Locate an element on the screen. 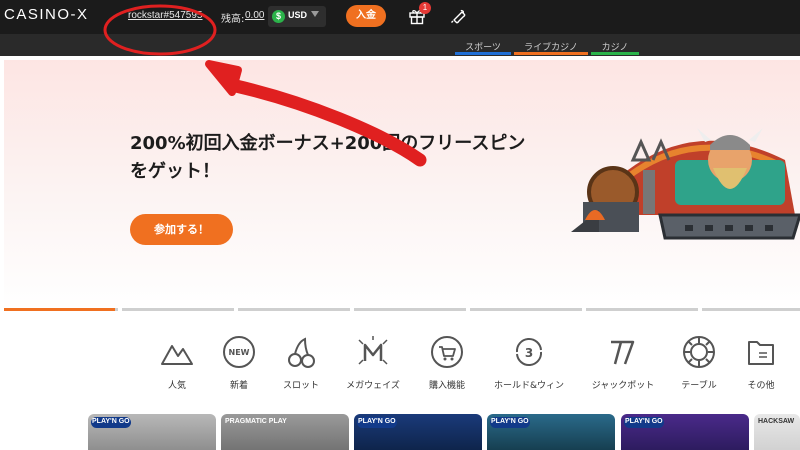 The width and height of the screenshot is (800, 450). section-nav: スポーツ ライブカジノ カジノ is located at coordinates (400, 45).